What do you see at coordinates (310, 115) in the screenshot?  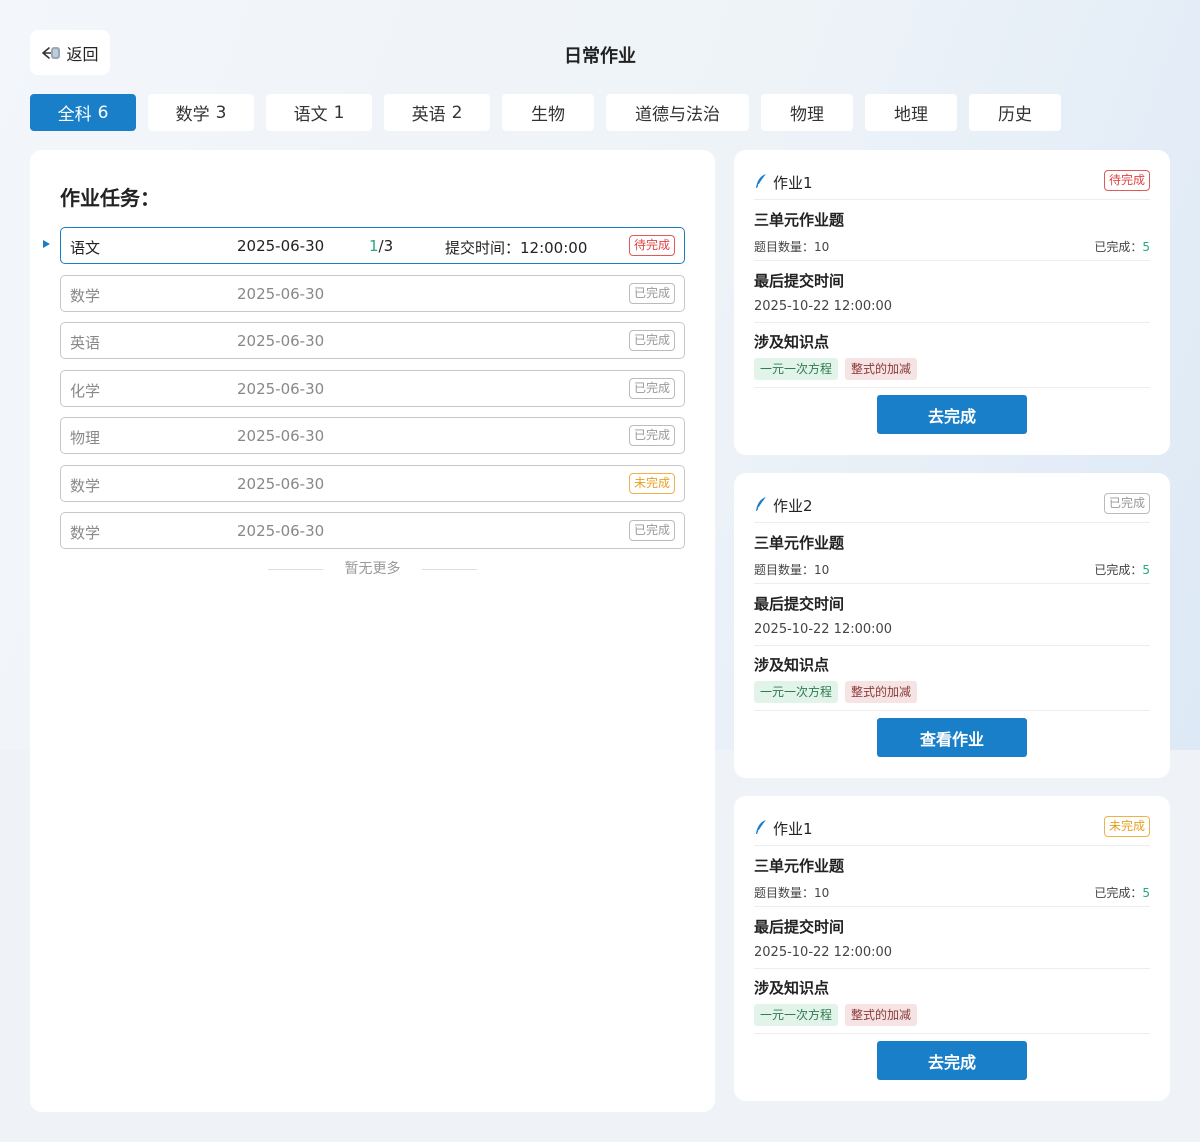 I see `tab-label: 语文` at bounding box center [310, 115].